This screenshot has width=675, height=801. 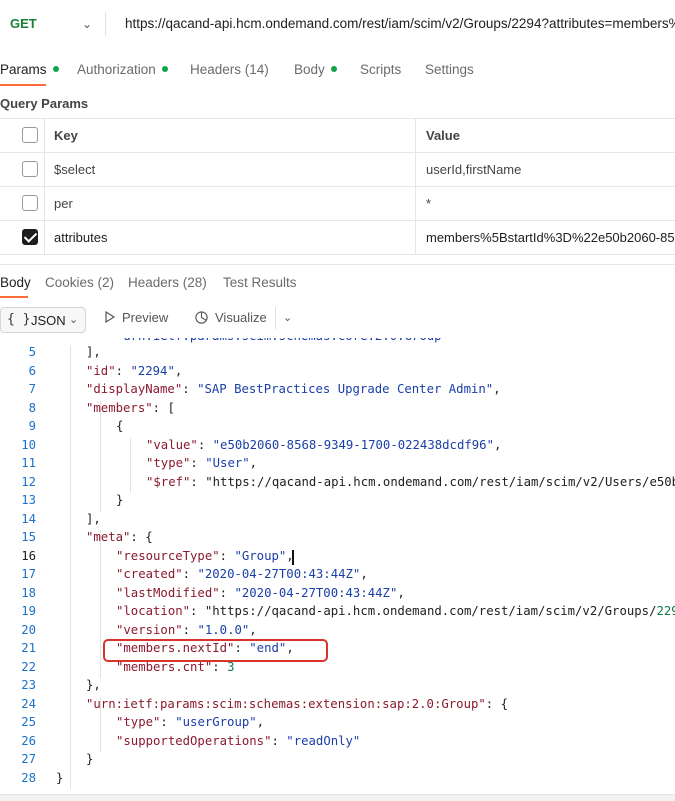 What do you see at coordinates (44, 103) in the screenshot?
I see `query-params-title: Query Params` at bounding box center [44, 103].